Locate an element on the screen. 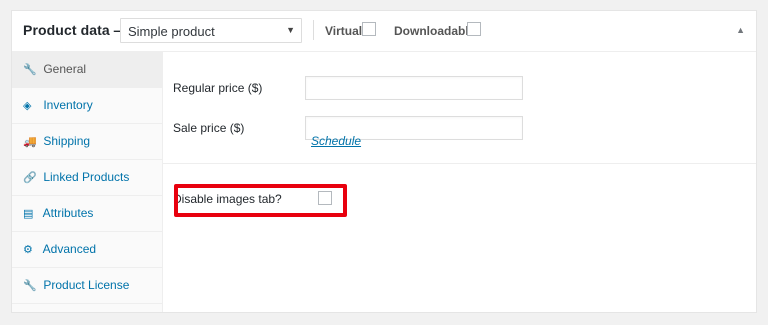 This screenshot has width=768, height=325. collapse-toggle-icon: ▲ is located at coordinates (740, 30).